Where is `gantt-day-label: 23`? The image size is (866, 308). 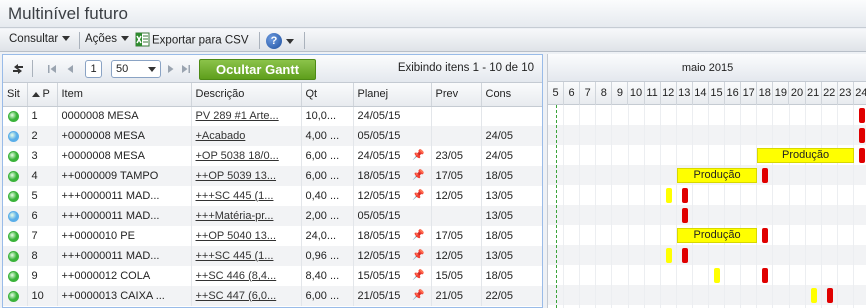 gantt-day-label: 23 is located at coordinates (846, 93).